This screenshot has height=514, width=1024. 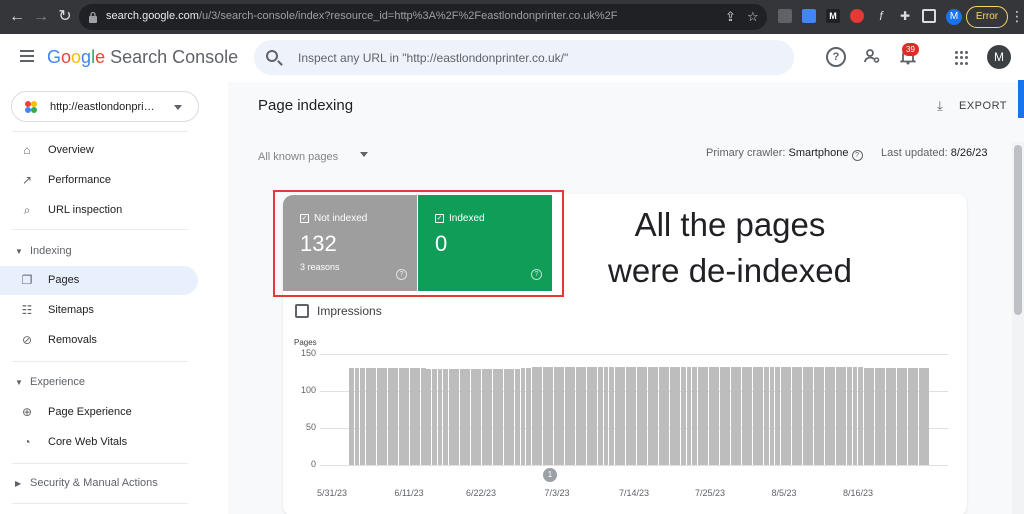 What do you see at coordinates (833, 16) in the screenshot?
I see `extension-m-icon: M` at bounding box center [833, 16].